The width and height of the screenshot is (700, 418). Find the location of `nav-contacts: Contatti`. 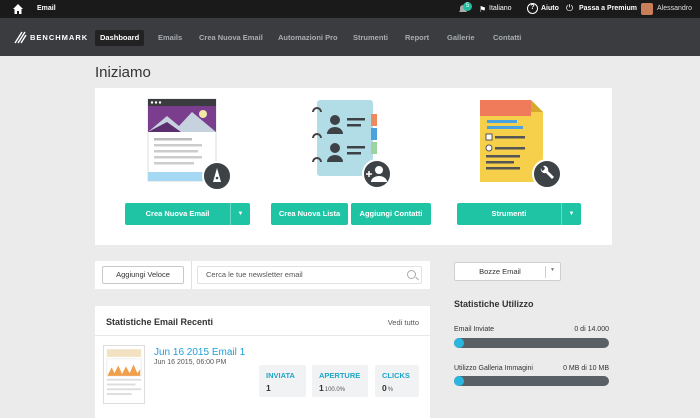

nav-contacts: Contatti is located at coordinates (507, 38).